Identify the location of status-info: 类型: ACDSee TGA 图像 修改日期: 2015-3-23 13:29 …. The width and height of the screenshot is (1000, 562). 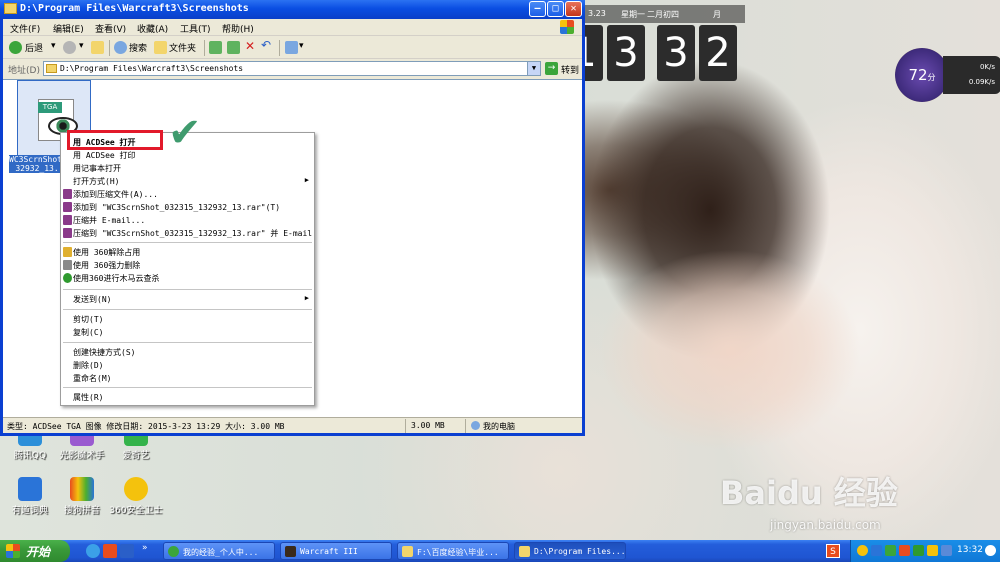
(146, 426).